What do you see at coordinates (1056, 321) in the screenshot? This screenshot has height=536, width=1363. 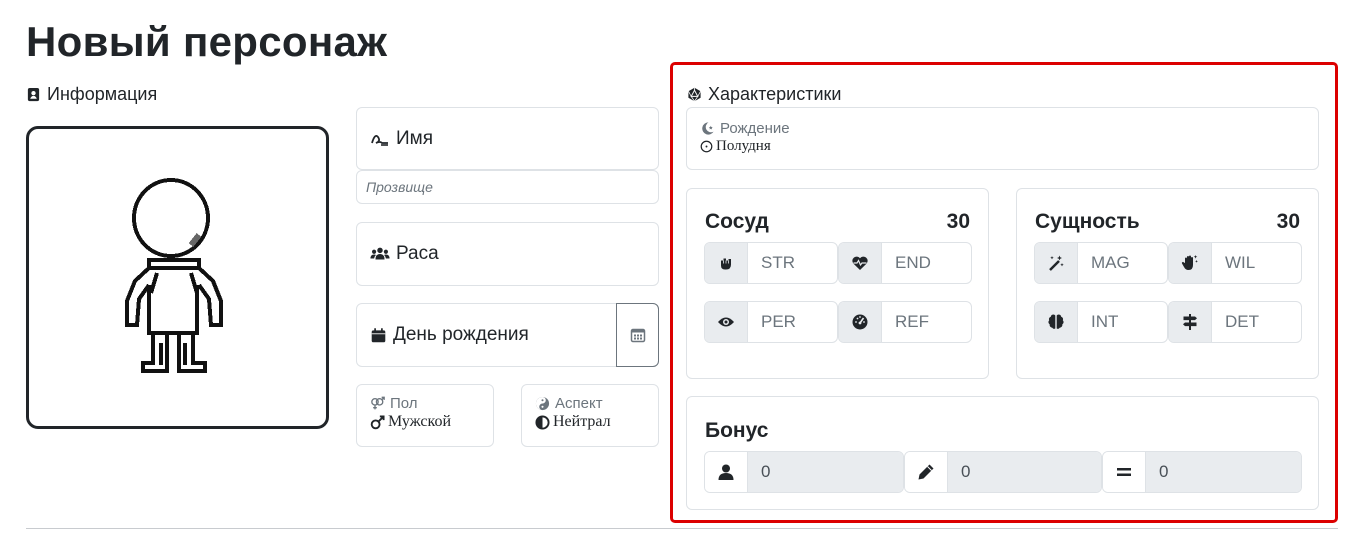 I see `brain-icon` at bounding box center [1056, 321].